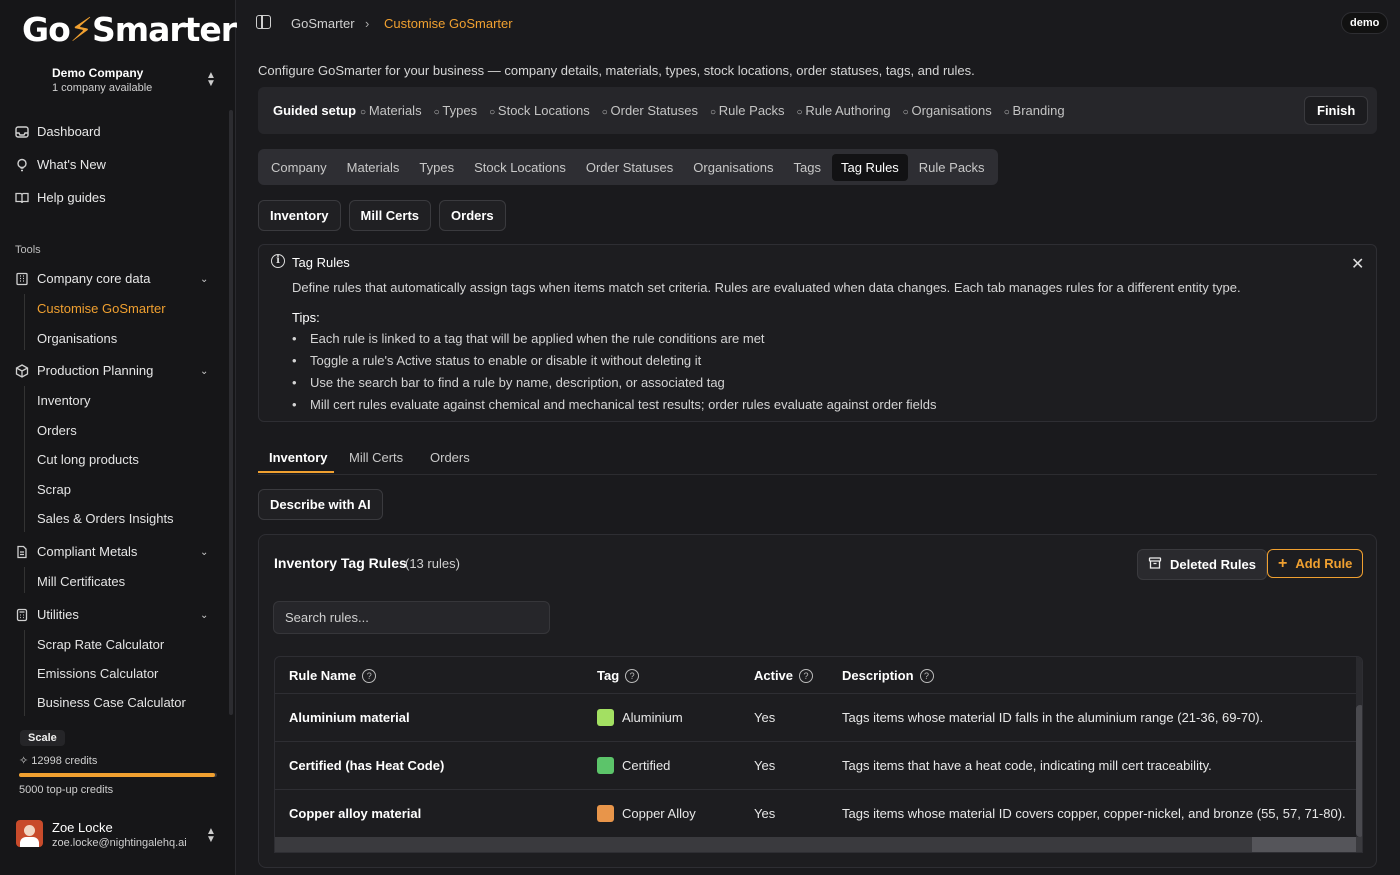 Image resolution: width=1400 pixels, height=875 pixels. Describe the element at coordinates (101, 308) in the screenshot. I see `sidebar-item-customise-gosmarter: Customise GoSmarter` at that location.